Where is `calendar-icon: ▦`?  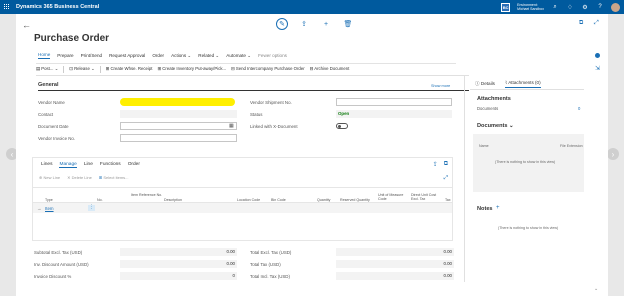
calendar-icon: ▦ is located at coordinates (231, 126).